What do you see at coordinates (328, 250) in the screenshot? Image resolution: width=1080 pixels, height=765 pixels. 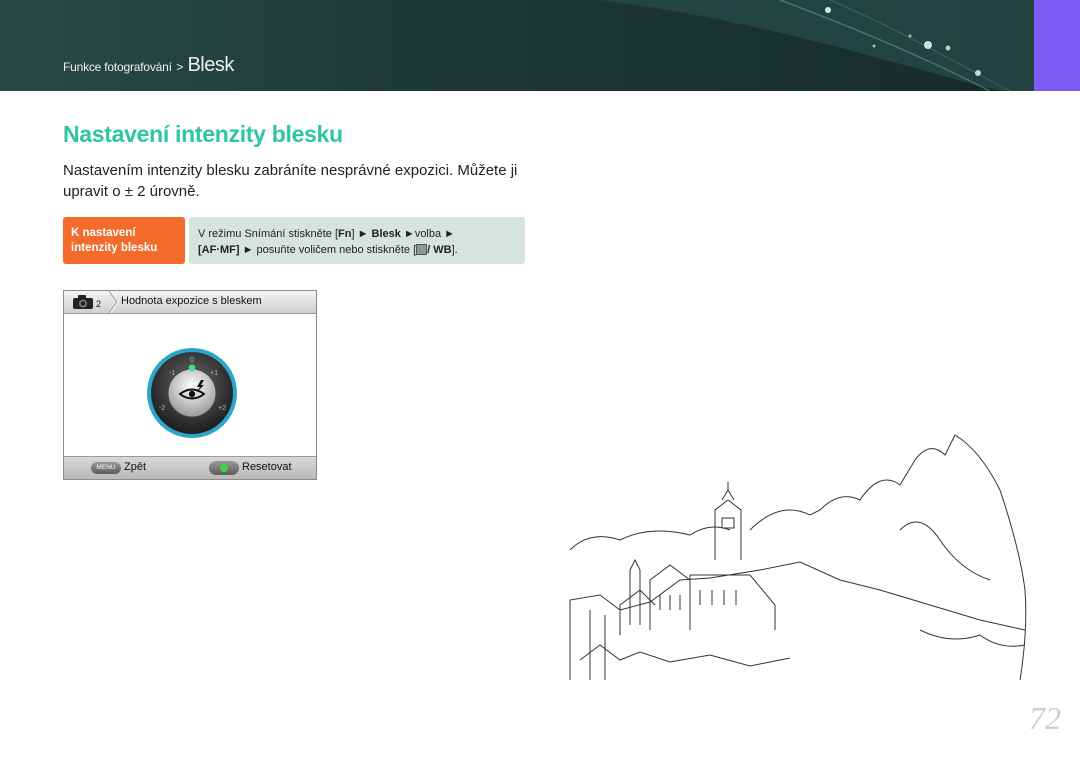 I see `instruction-line2-text: ► posuňte voličem nebo stiskněte [` at bounding box center [328, 250].